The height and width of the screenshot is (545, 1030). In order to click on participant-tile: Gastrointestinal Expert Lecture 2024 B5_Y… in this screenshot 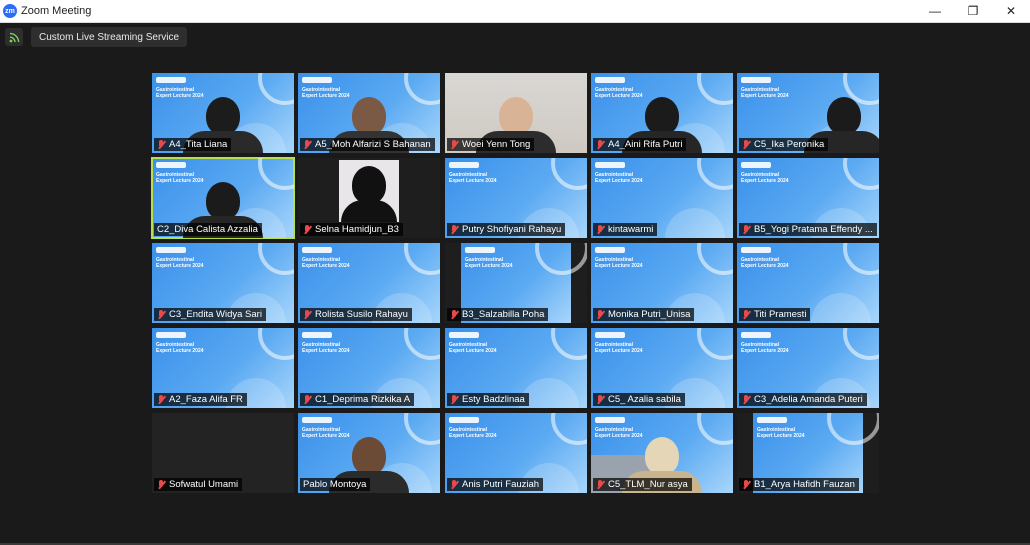, I will do `click(808, 198)`.